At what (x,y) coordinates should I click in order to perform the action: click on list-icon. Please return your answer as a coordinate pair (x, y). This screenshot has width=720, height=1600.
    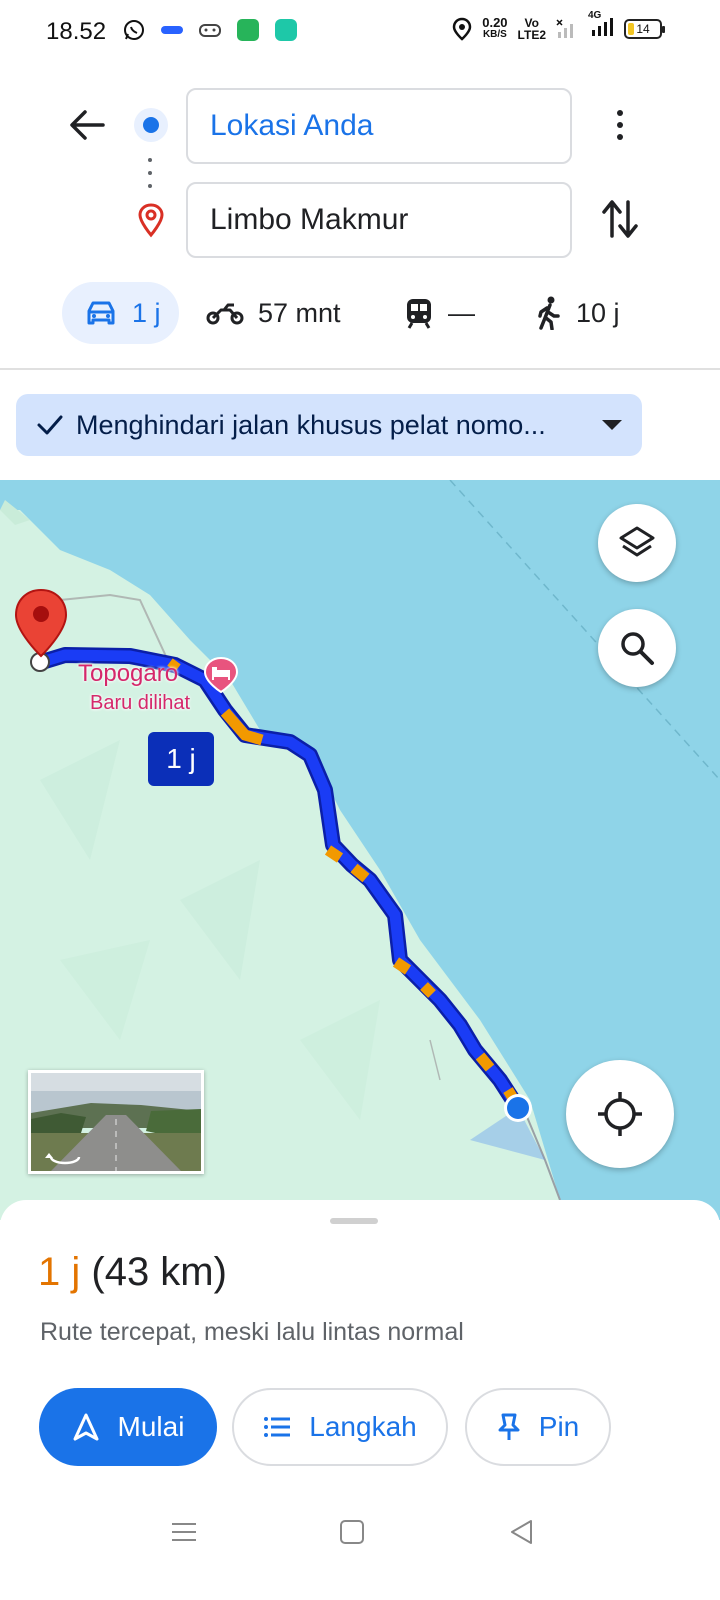
    Looking at the image, I should click on (277, 1427).